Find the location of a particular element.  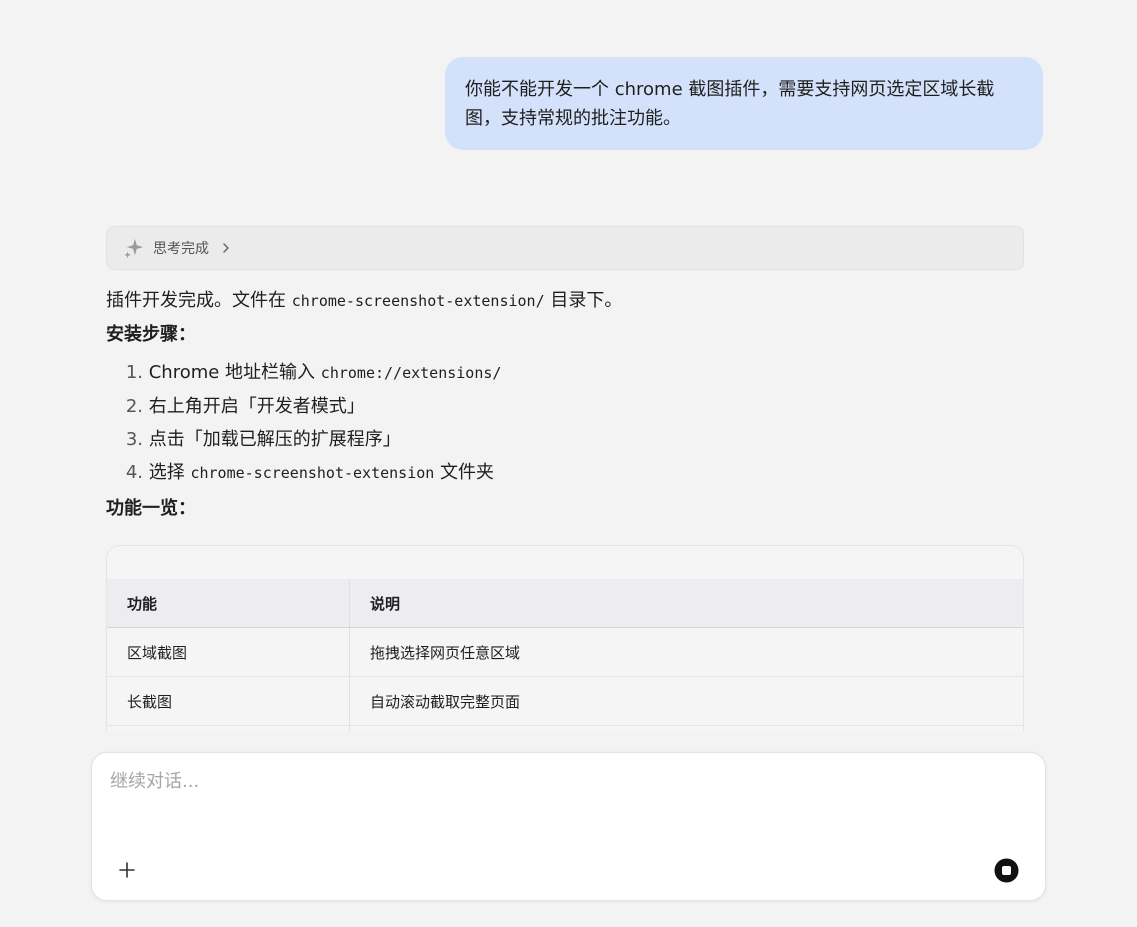

list-item: 1. Chrome 地址栏输入 chrome://extensions/ is located at coordinates (565, 373).